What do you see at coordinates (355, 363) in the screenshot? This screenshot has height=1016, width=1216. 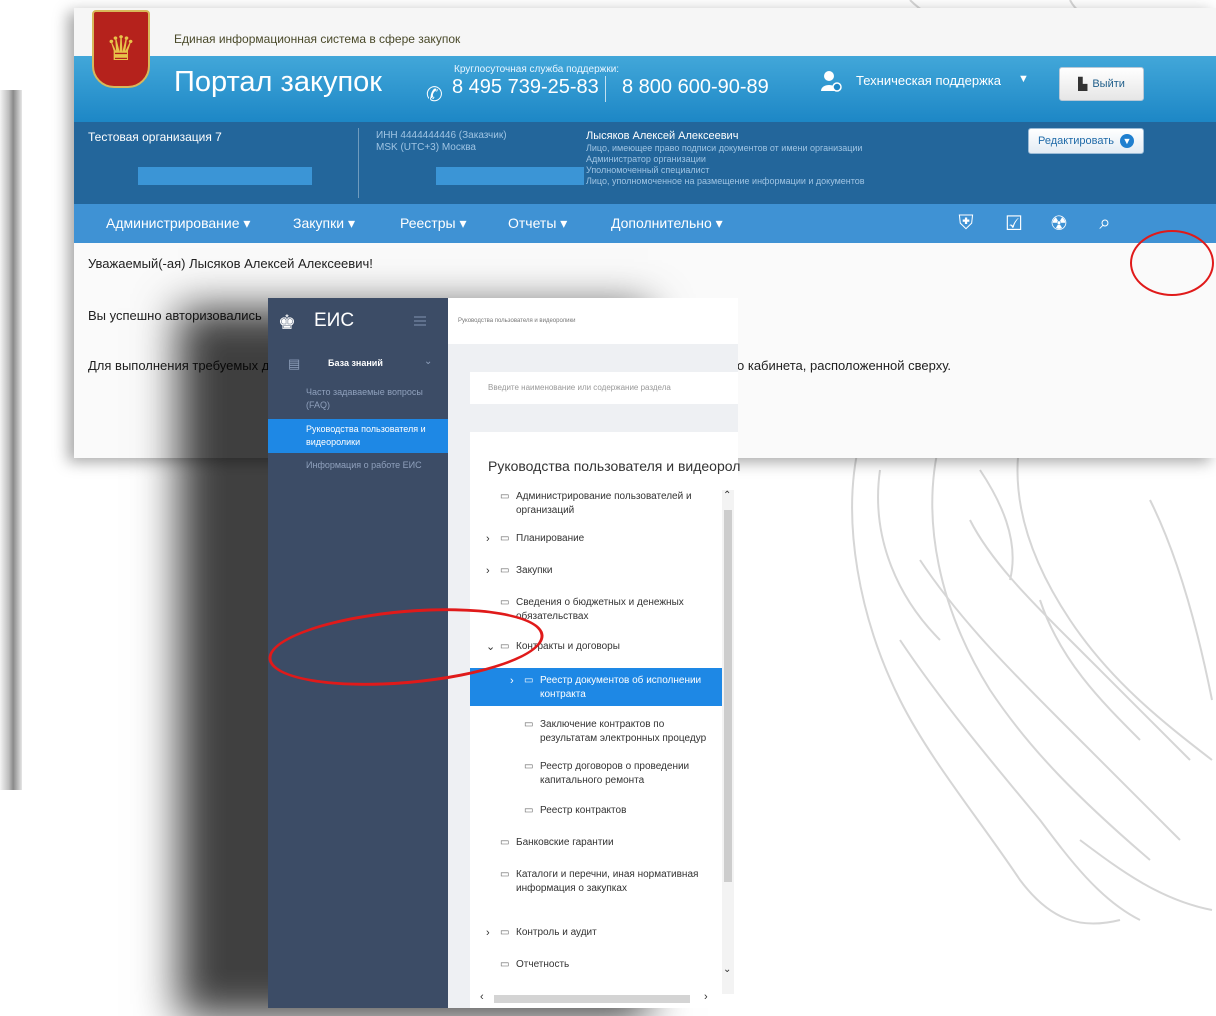 I see `knowledge-base-label: База знаний` at bounding box center [355, 363].